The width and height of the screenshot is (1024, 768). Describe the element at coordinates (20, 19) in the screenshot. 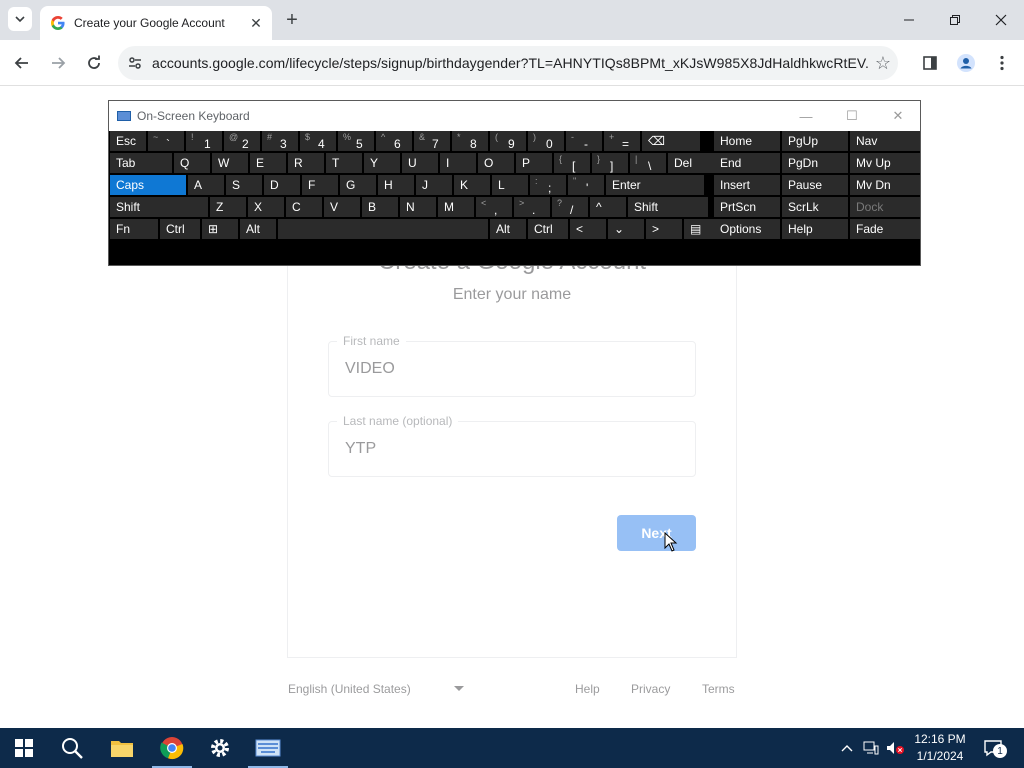

I see `tab-search-button` at that location.